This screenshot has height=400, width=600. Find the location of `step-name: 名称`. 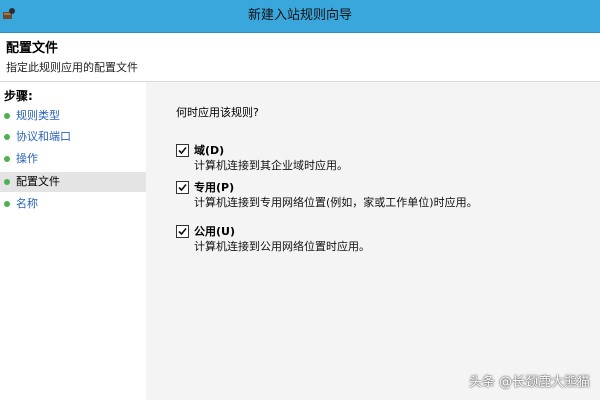

step-name: 名称 is located at coordinates (73, 204).